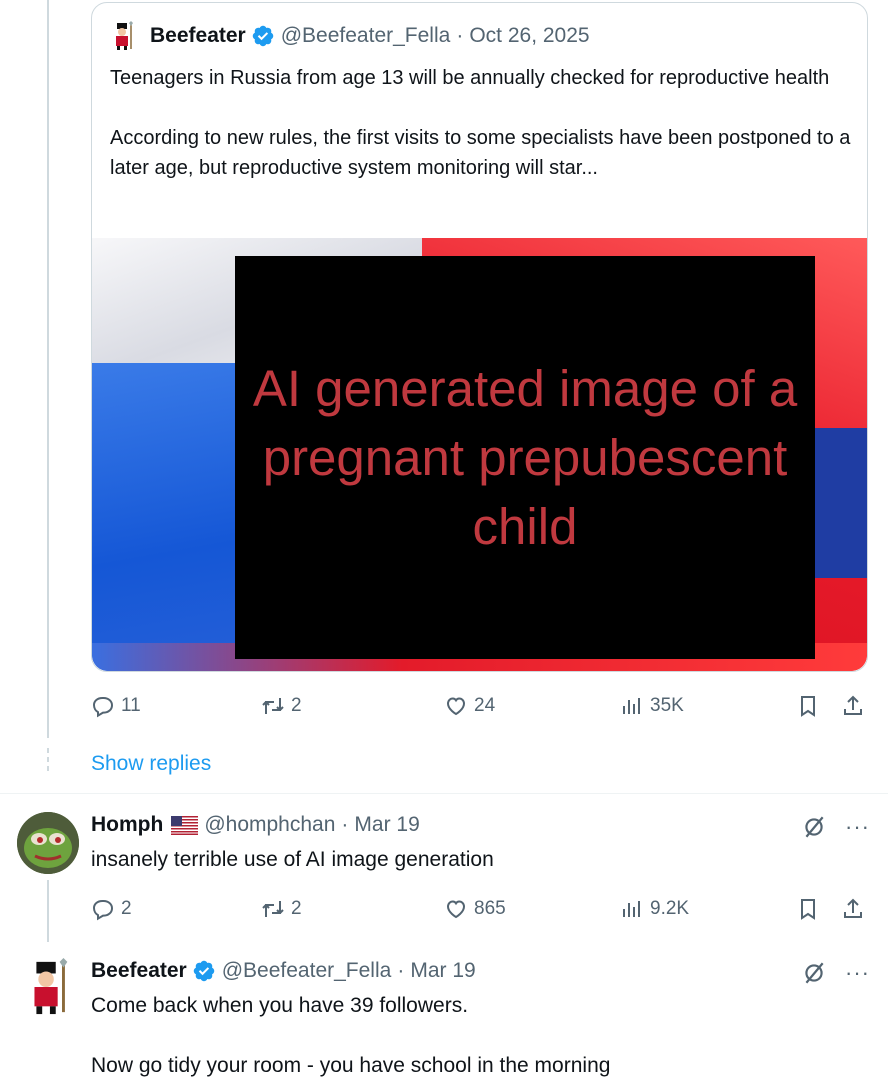 The image size is (888, 1089). Describe the element at coordinates (185, 825) in the screenshot. I see `us-flag-icon` at that location.